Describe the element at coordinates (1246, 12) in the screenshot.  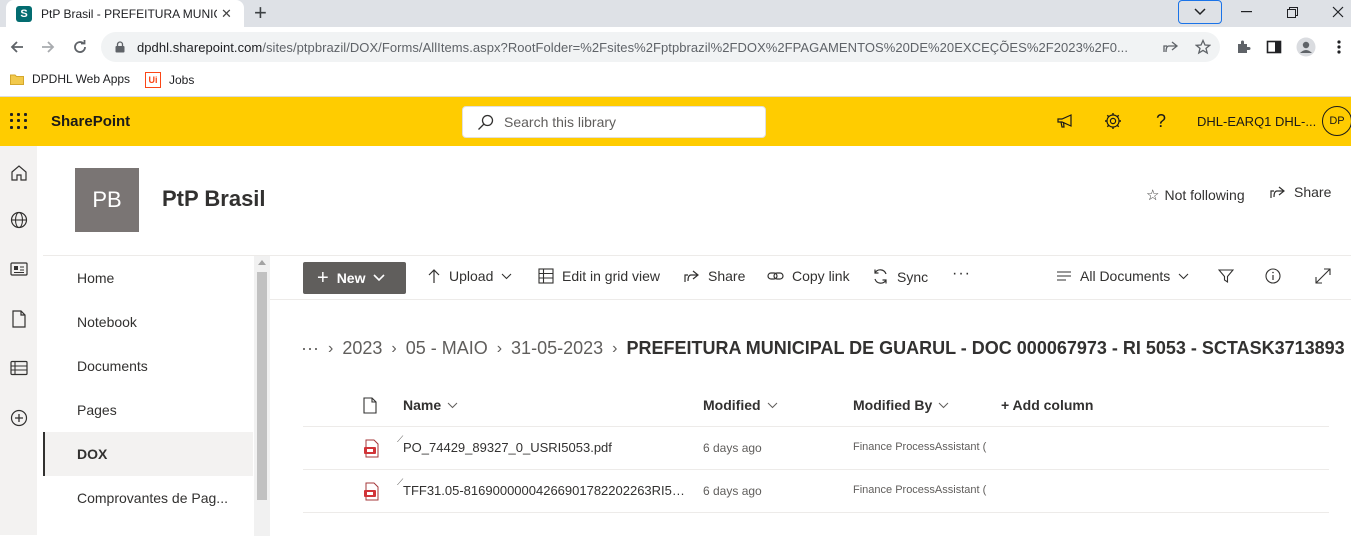
I see `minimize-window-button` at that location.